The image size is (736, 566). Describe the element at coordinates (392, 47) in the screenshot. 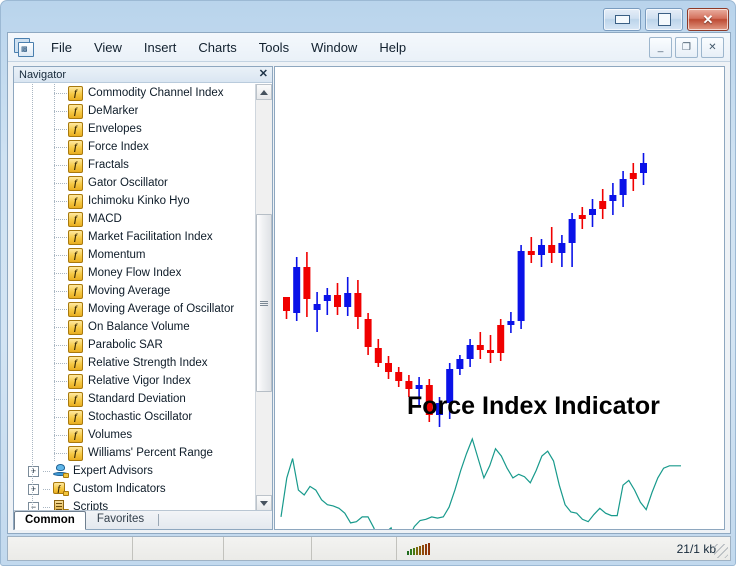

I see `menu-help: Help` at that location.